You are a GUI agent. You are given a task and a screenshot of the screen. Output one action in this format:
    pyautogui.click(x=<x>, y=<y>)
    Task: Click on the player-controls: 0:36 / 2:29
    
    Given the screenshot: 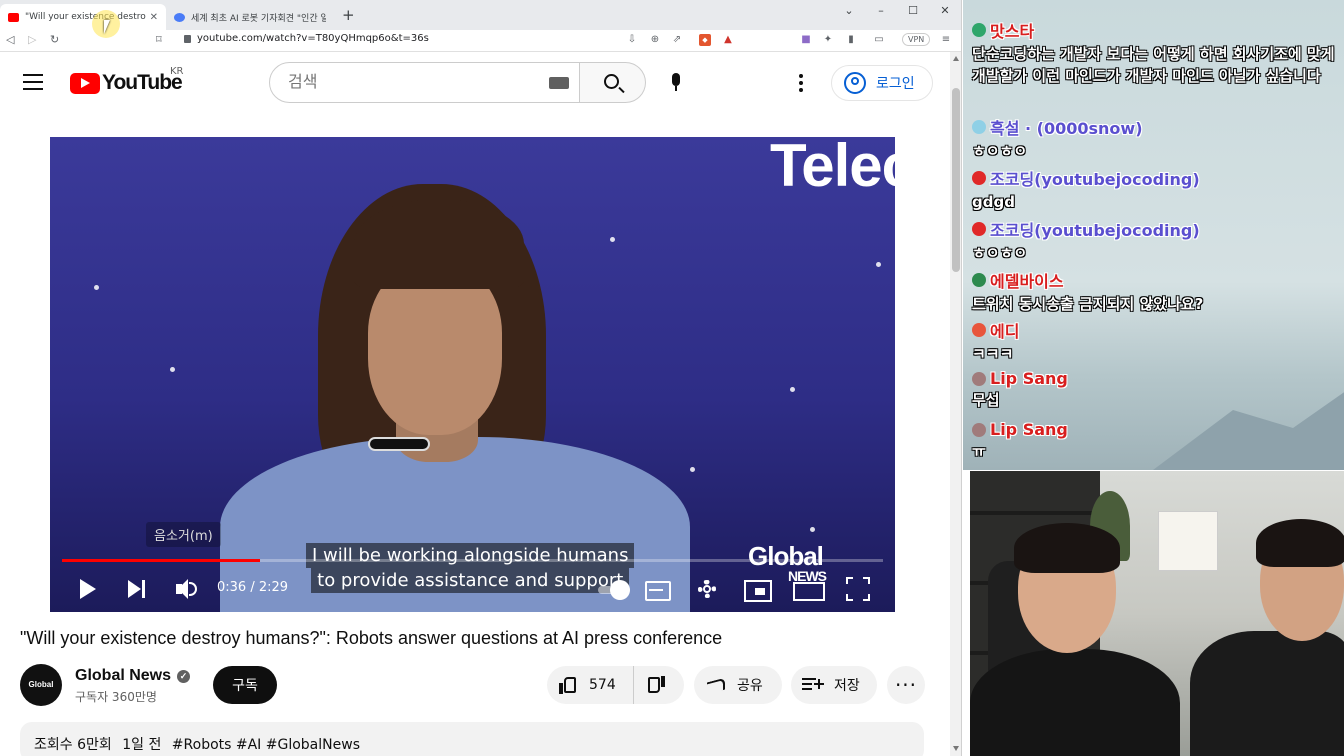 What is the action you would take?
    pyautogui.click(x=472, y=589)
    